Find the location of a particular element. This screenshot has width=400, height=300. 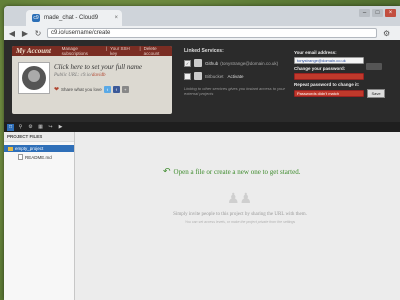

share-row: ❤ Share what you love t f + is located at coordinates (91, 89).